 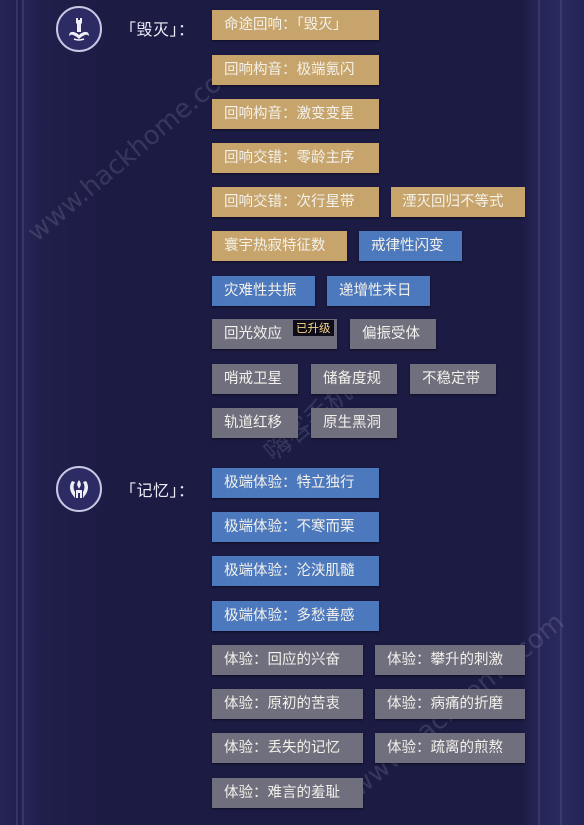 What do you see at coordinates (287, 793) in the screenshot?
I see `blessing-tag: 体验：难言的羞耻` at bounding box center [287, 793].